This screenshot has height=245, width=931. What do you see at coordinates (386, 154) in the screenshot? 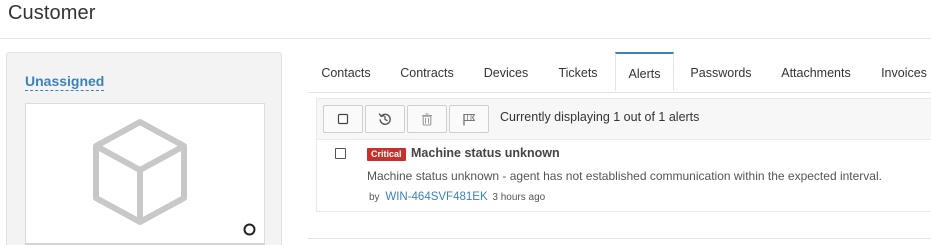
I see `severity-badge: Critical` at bounding box center [386, 154].